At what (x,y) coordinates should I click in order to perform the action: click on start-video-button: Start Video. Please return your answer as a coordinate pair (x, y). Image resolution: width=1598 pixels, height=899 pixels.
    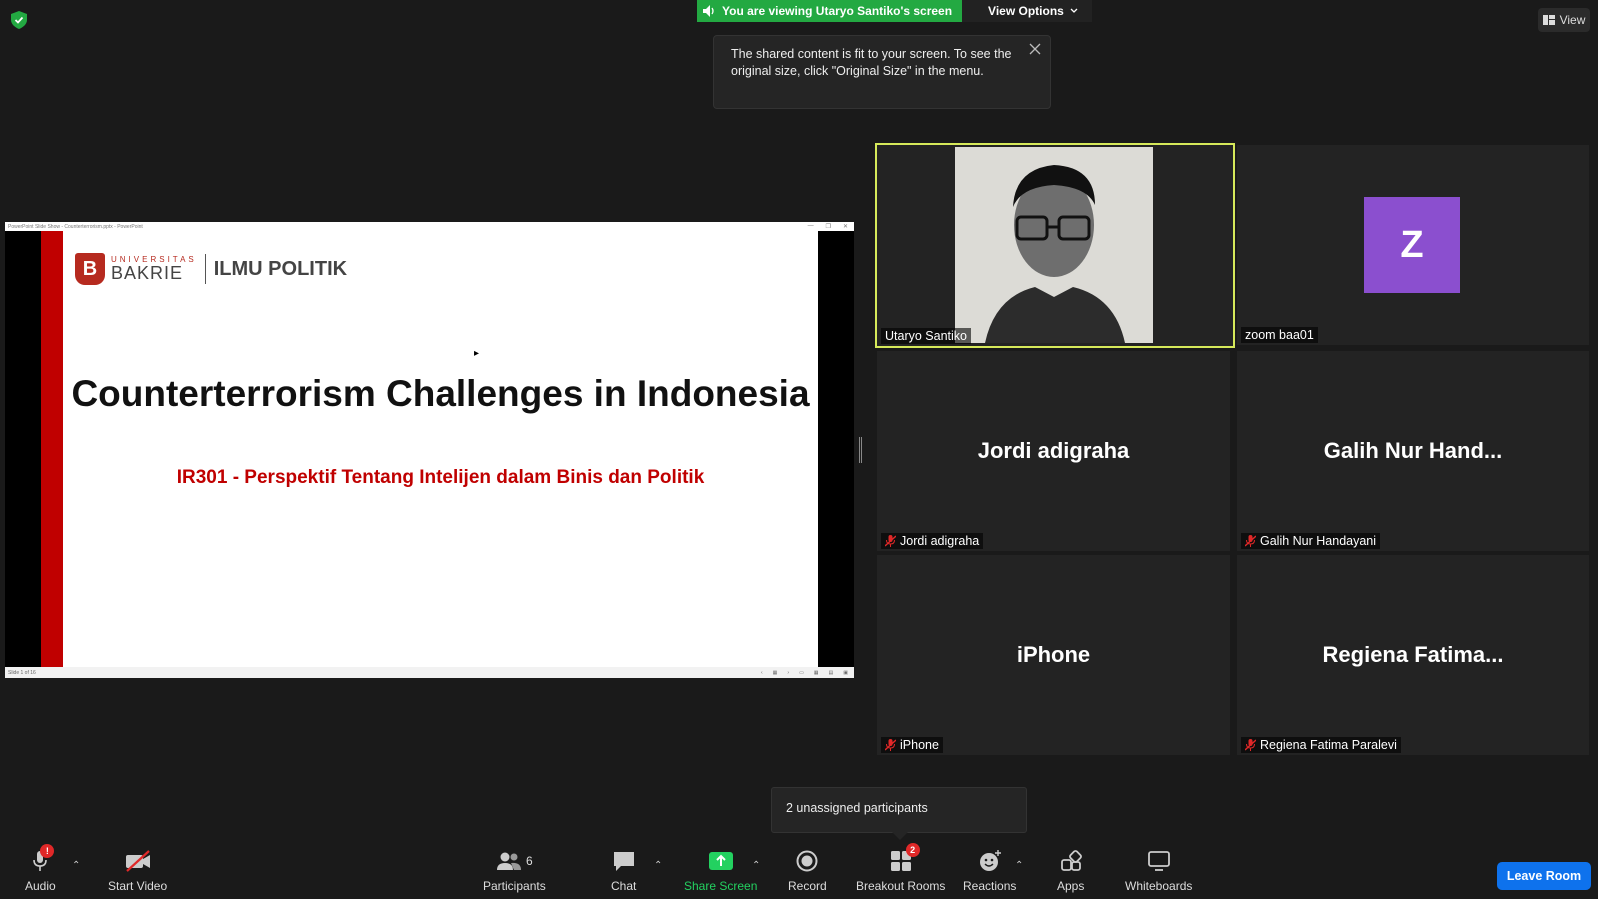
    Looking at the image, I should click on (137, 871).